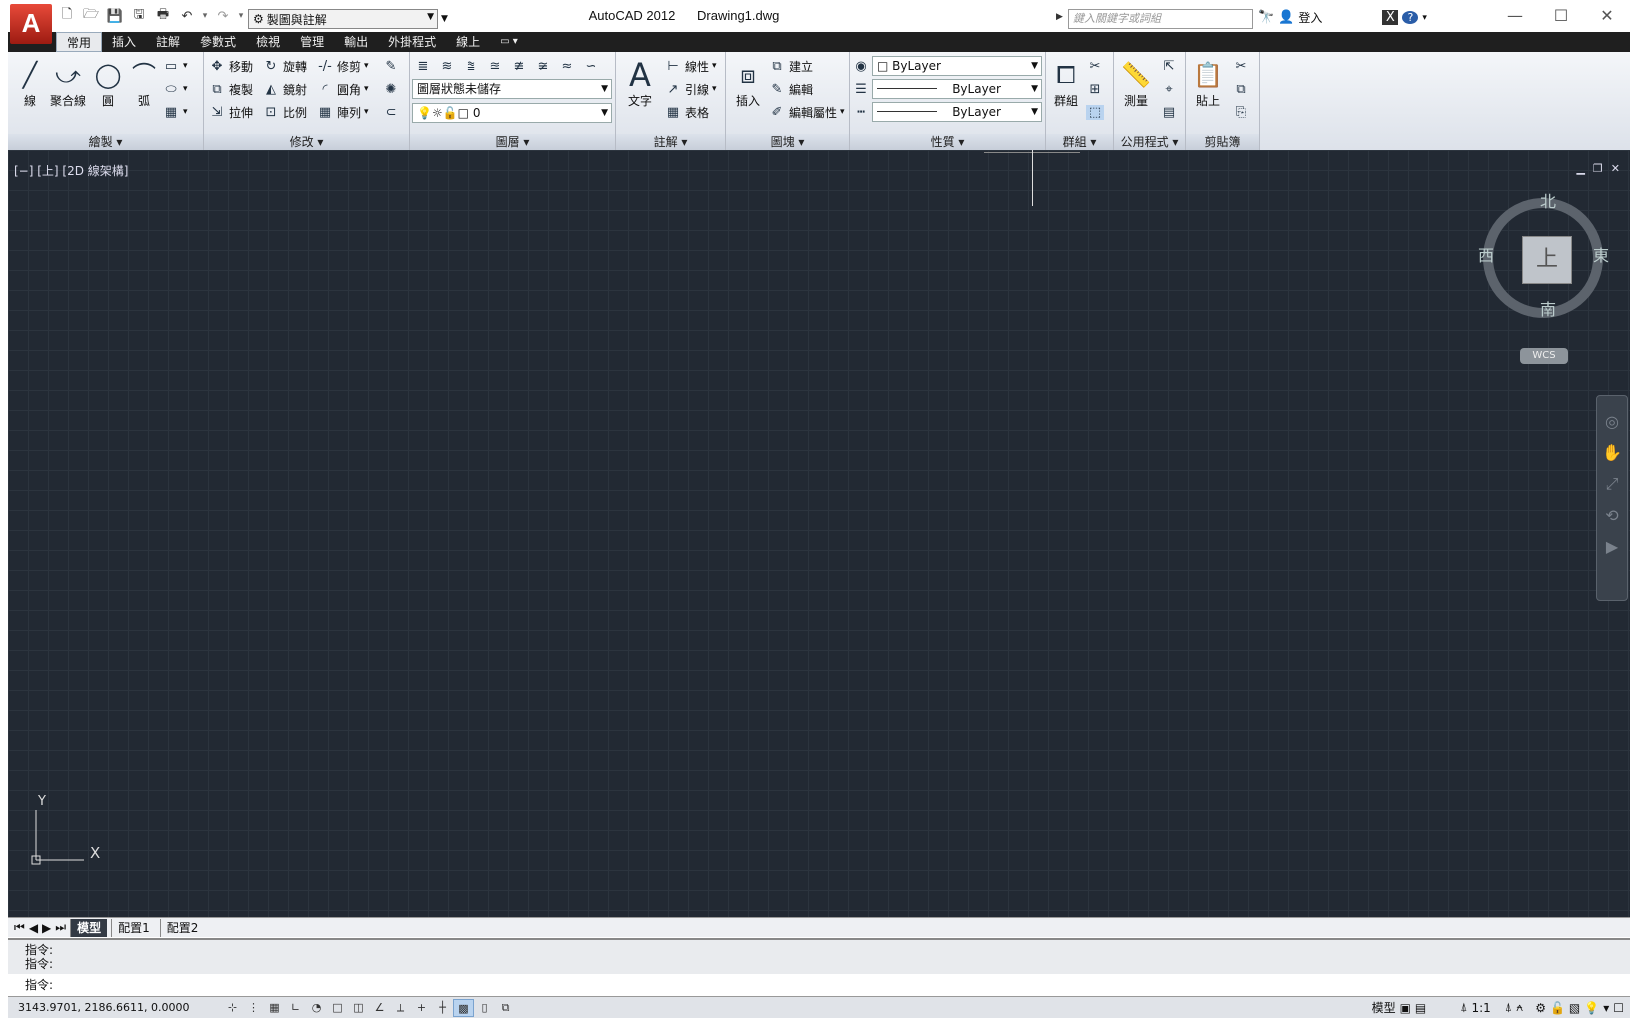  I want to click on scale-button: ⊡ 比例, so click(284, 112).